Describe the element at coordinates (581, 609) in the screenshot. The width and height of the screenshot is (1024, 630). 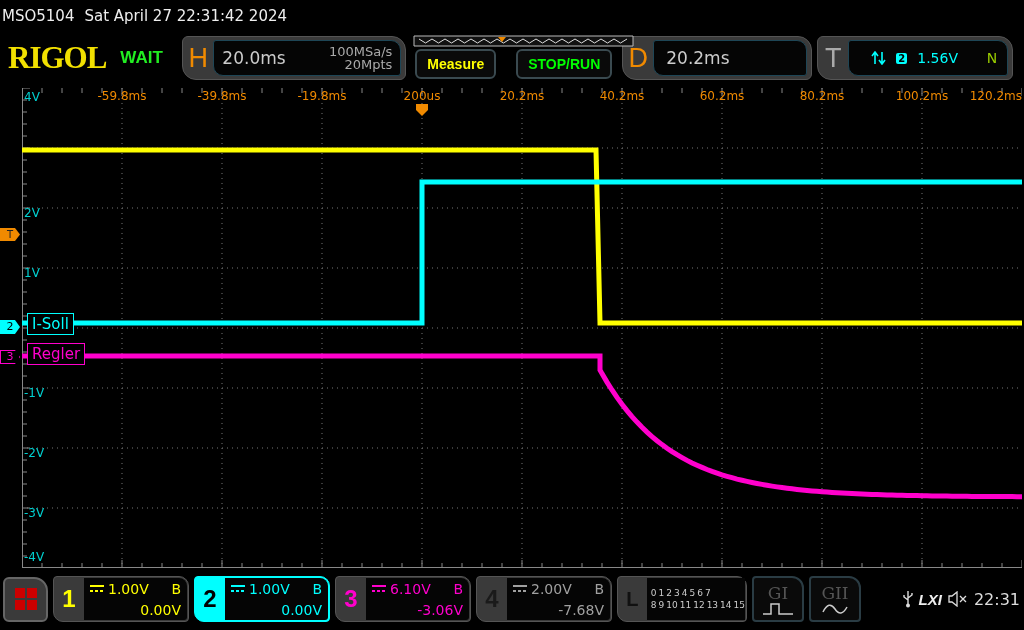
I see `vertical-offset: -7.68V` at that location.